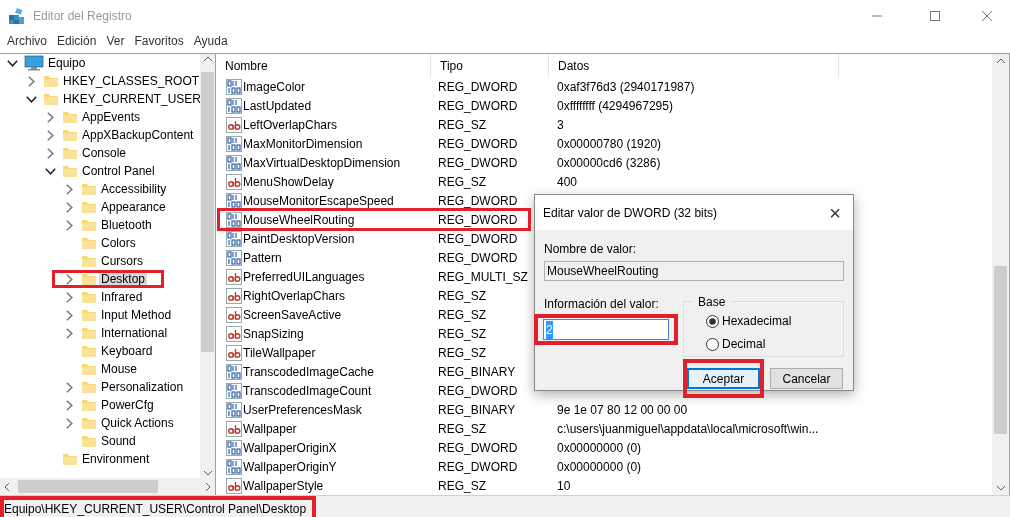  I want to click on tree-item: Keyboard, so click(127, 351).